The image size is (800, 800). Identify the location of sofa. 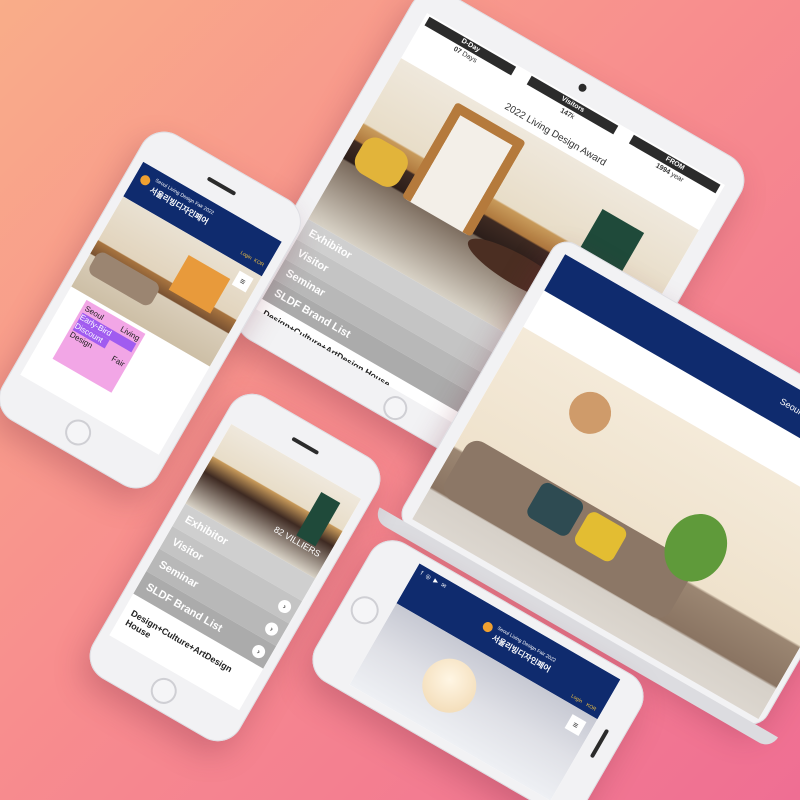
(124, 279).